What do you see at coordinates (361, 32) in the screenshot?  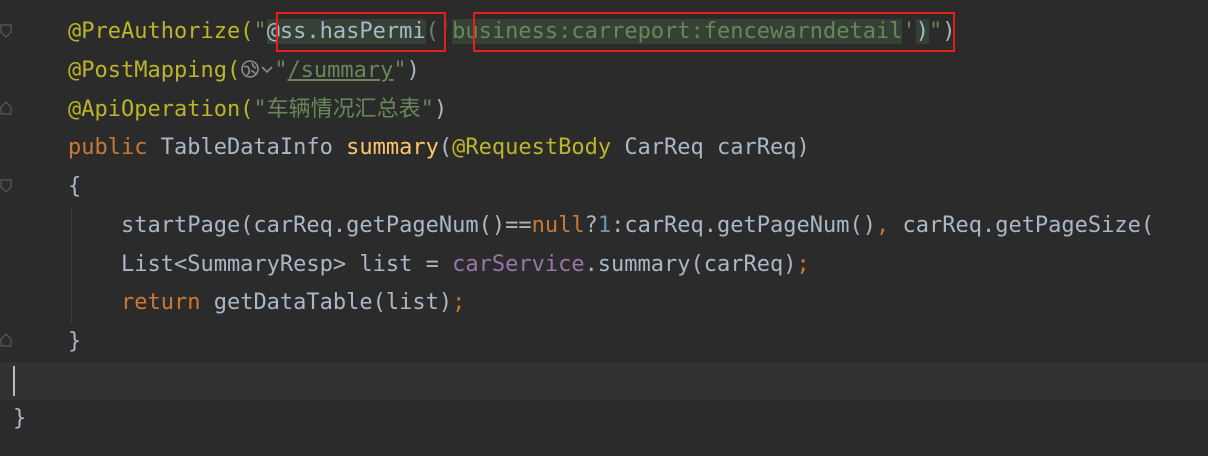 I see `highlight-box-haspermi` at bounding box center [361, 32].